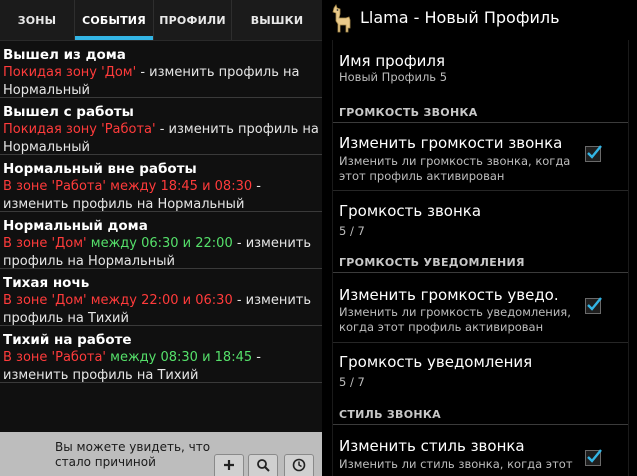  What do you see at coordinates (436, 362) in the screenshot?
I see `pref-title: Громкость уведомления` at bounding box center [436, 362].